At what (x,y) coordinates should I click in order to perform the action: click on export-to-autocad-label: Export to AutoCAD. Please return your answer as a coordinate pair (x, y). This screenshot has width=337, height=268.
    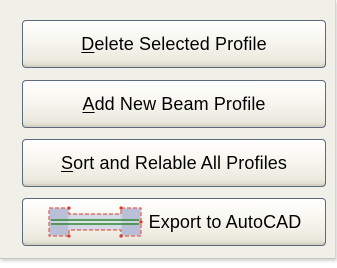
    Looking at the image, I should click on (225, 221).